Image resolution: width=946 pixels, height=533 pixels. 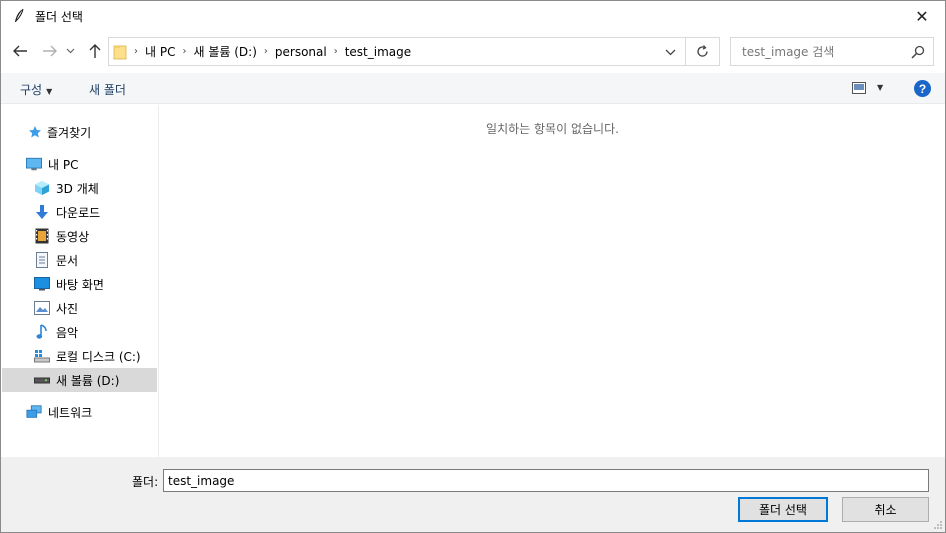 I want to click on music-note-icon, so click(x=42, y=332).